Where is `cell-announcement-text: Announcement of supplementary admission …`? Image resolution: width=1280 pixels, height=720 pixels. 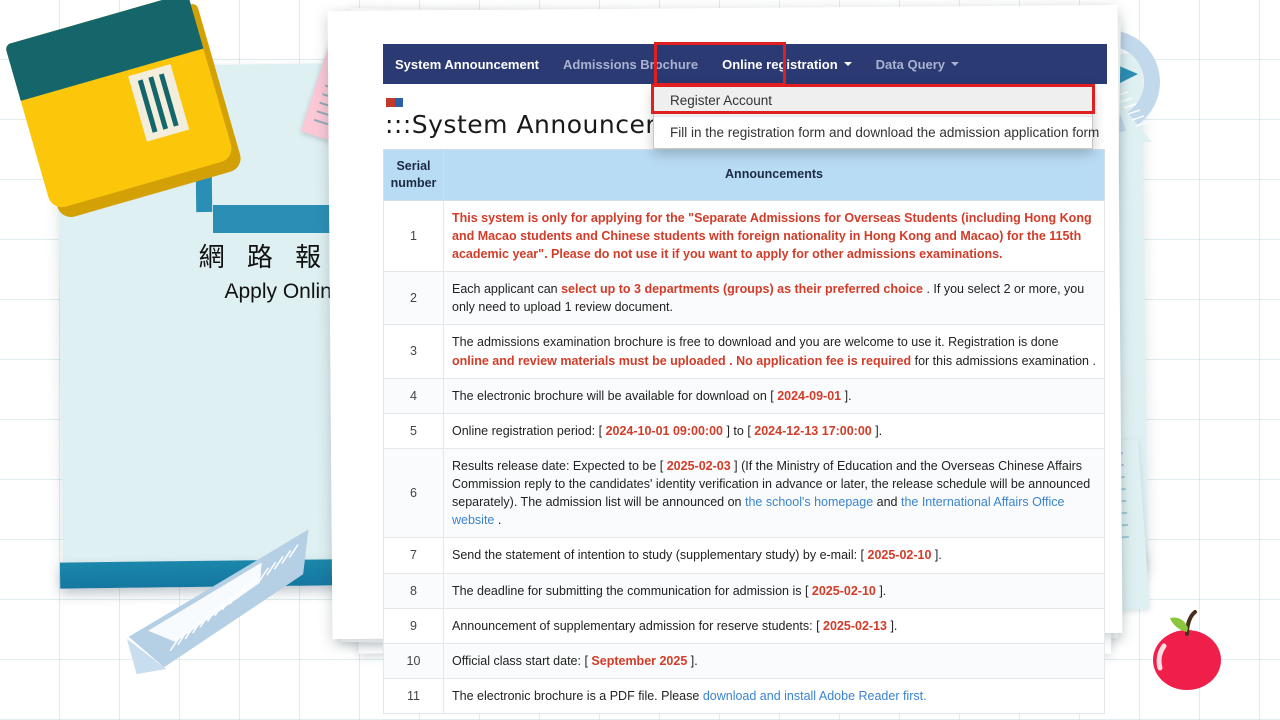
cell-announcement-text: Announcement of supplementary admission … is located at coordinates (774, 625).